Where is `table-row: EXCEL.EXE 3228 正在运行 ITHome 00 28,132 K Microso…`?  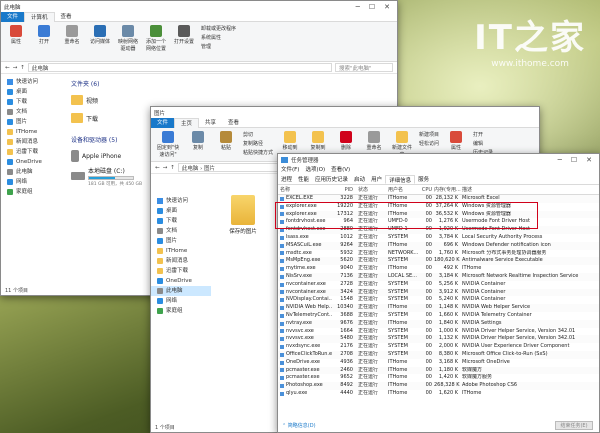
table-row: EXCEL.EXE 3228 正在运行 ITHome 00 28,132 K Microso… is located at coordinates (438, 199).